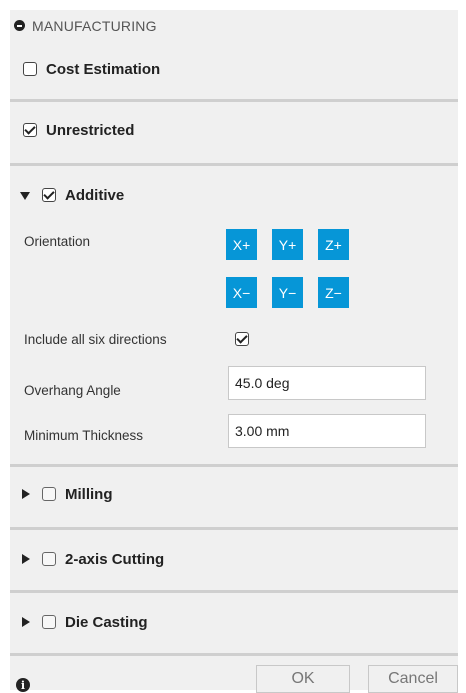 Image resolution: width=466 pixels, height=693 pixels. What do you see at coordinates (242, 339) in the screenshot?
I see `six-directions-checkbox` at bounding box center [242, 339].